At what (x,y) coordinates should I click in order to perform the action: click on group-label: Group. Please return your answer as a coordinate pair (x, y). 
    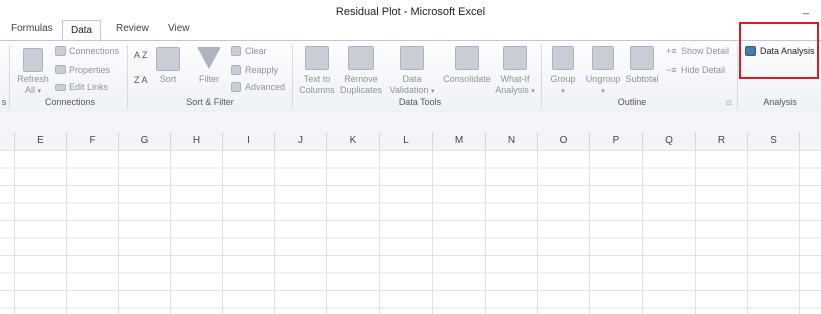
    Looking at the image, I should click on (563, 79).